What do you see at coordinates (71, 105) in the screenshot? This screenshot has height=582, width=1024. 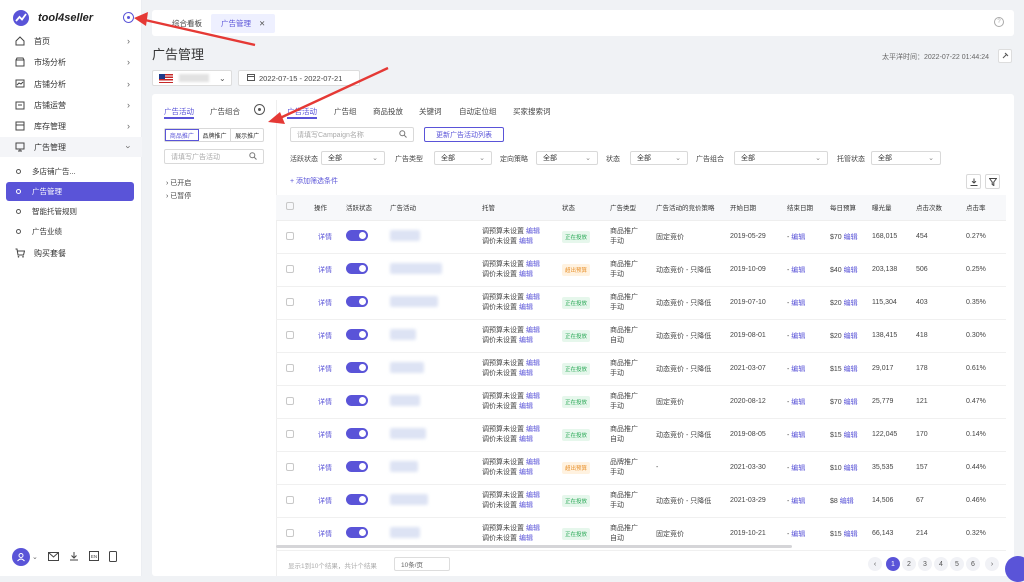 I see `sidebar-item-store-ops: 店铺运营 ›` at bounding box center [71, 105].